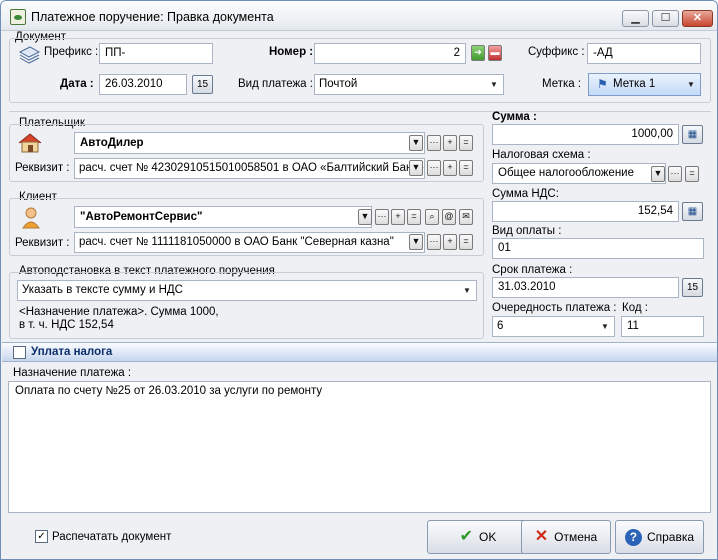 The image size is (718, 560). Describe the element at coordinates (500, 326) in the screenshot. I see `priority-value: 6` at that location.